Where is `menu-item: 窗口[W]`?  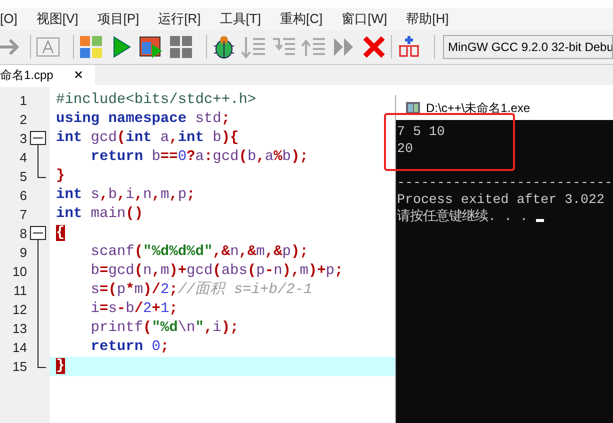 menu-item: 窗口[W] is located at coordinates (365, 19).